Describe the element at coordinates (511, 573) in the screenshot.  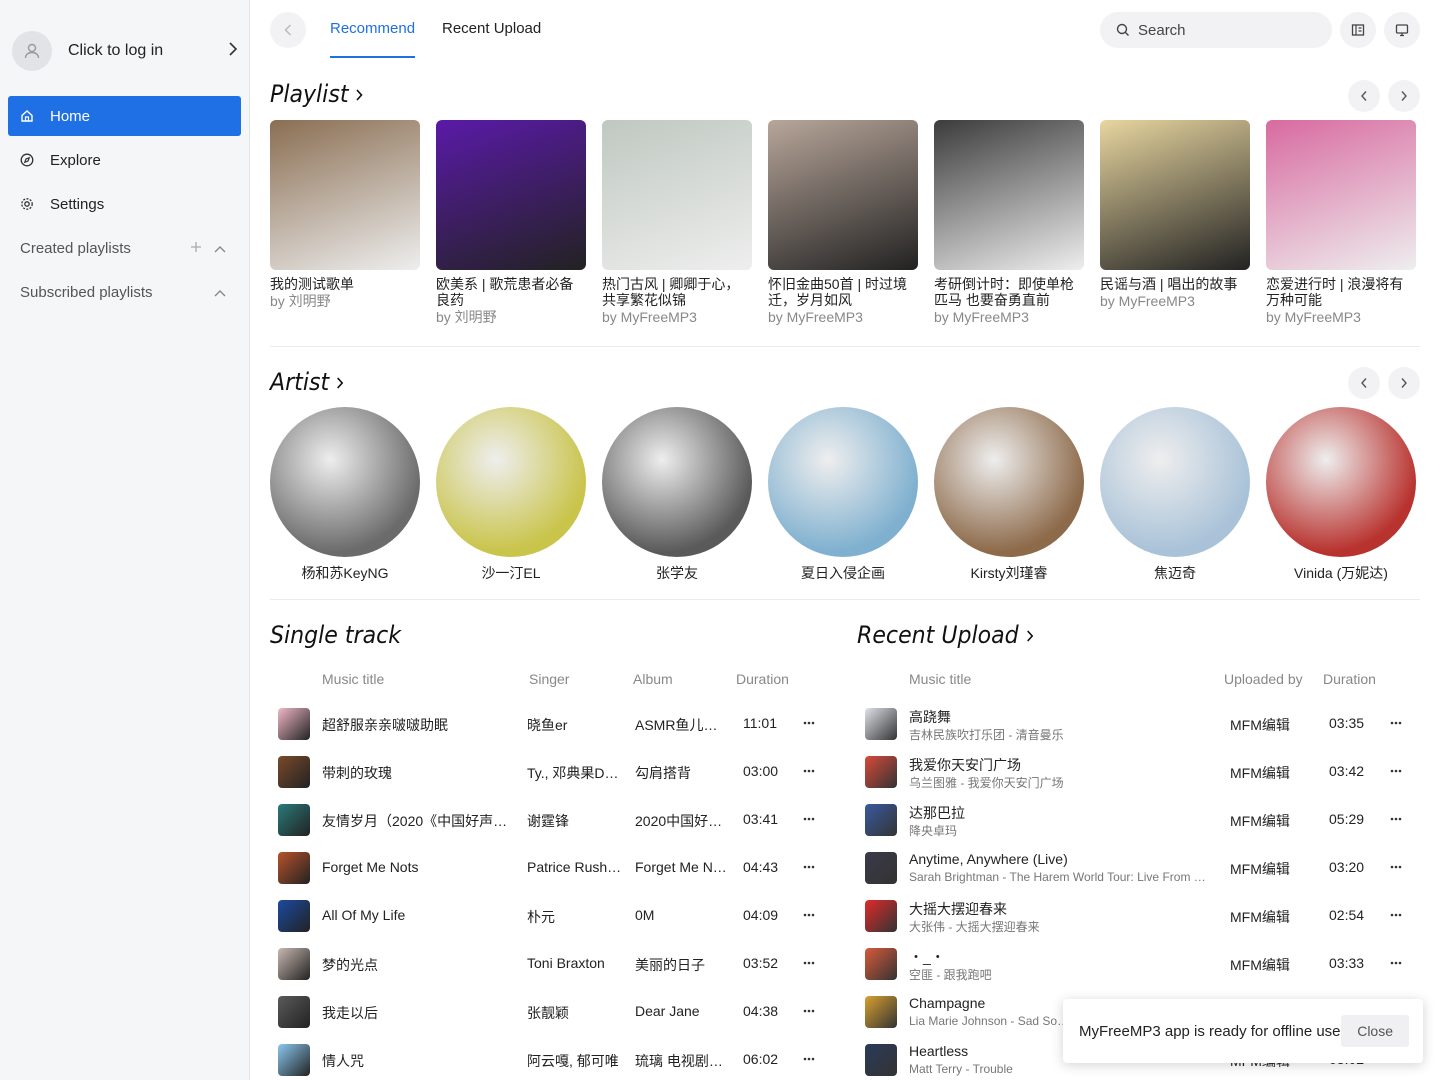
I see `artist-name: 沙一汀EL` at that location.